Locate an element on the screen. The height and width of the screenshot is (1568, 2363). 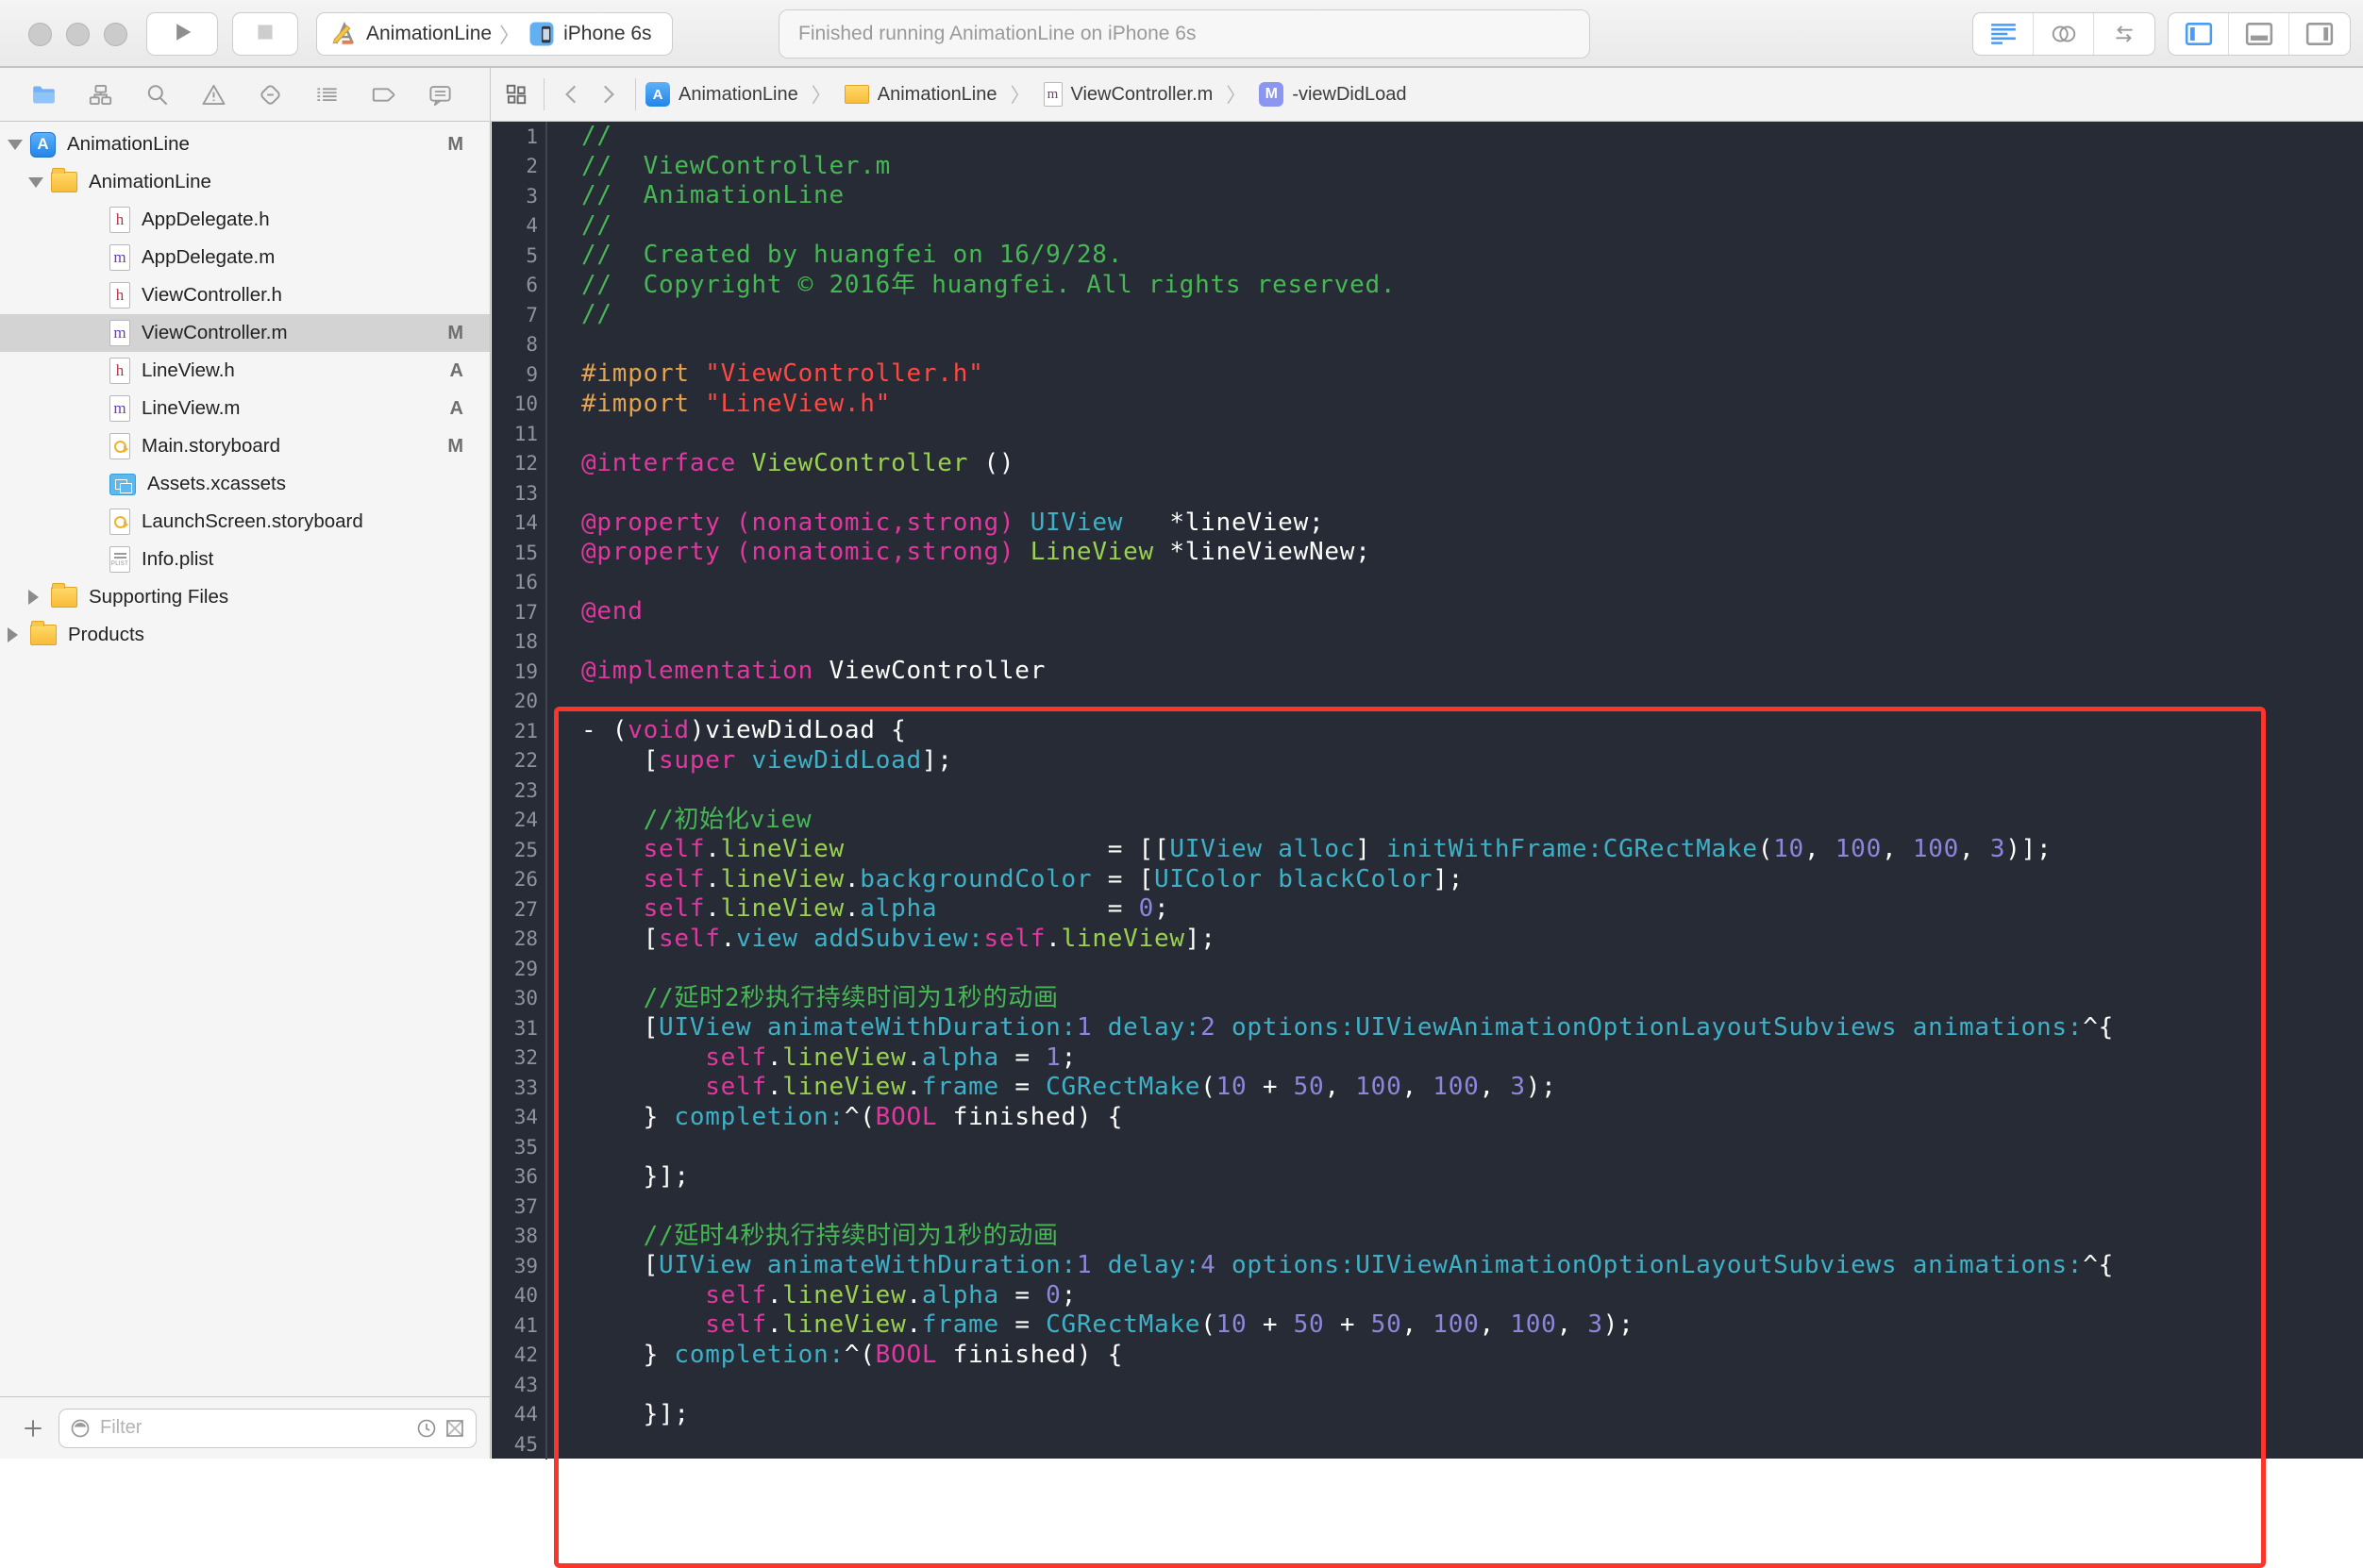
line-number: 1 is located at coordinates (518, 136).